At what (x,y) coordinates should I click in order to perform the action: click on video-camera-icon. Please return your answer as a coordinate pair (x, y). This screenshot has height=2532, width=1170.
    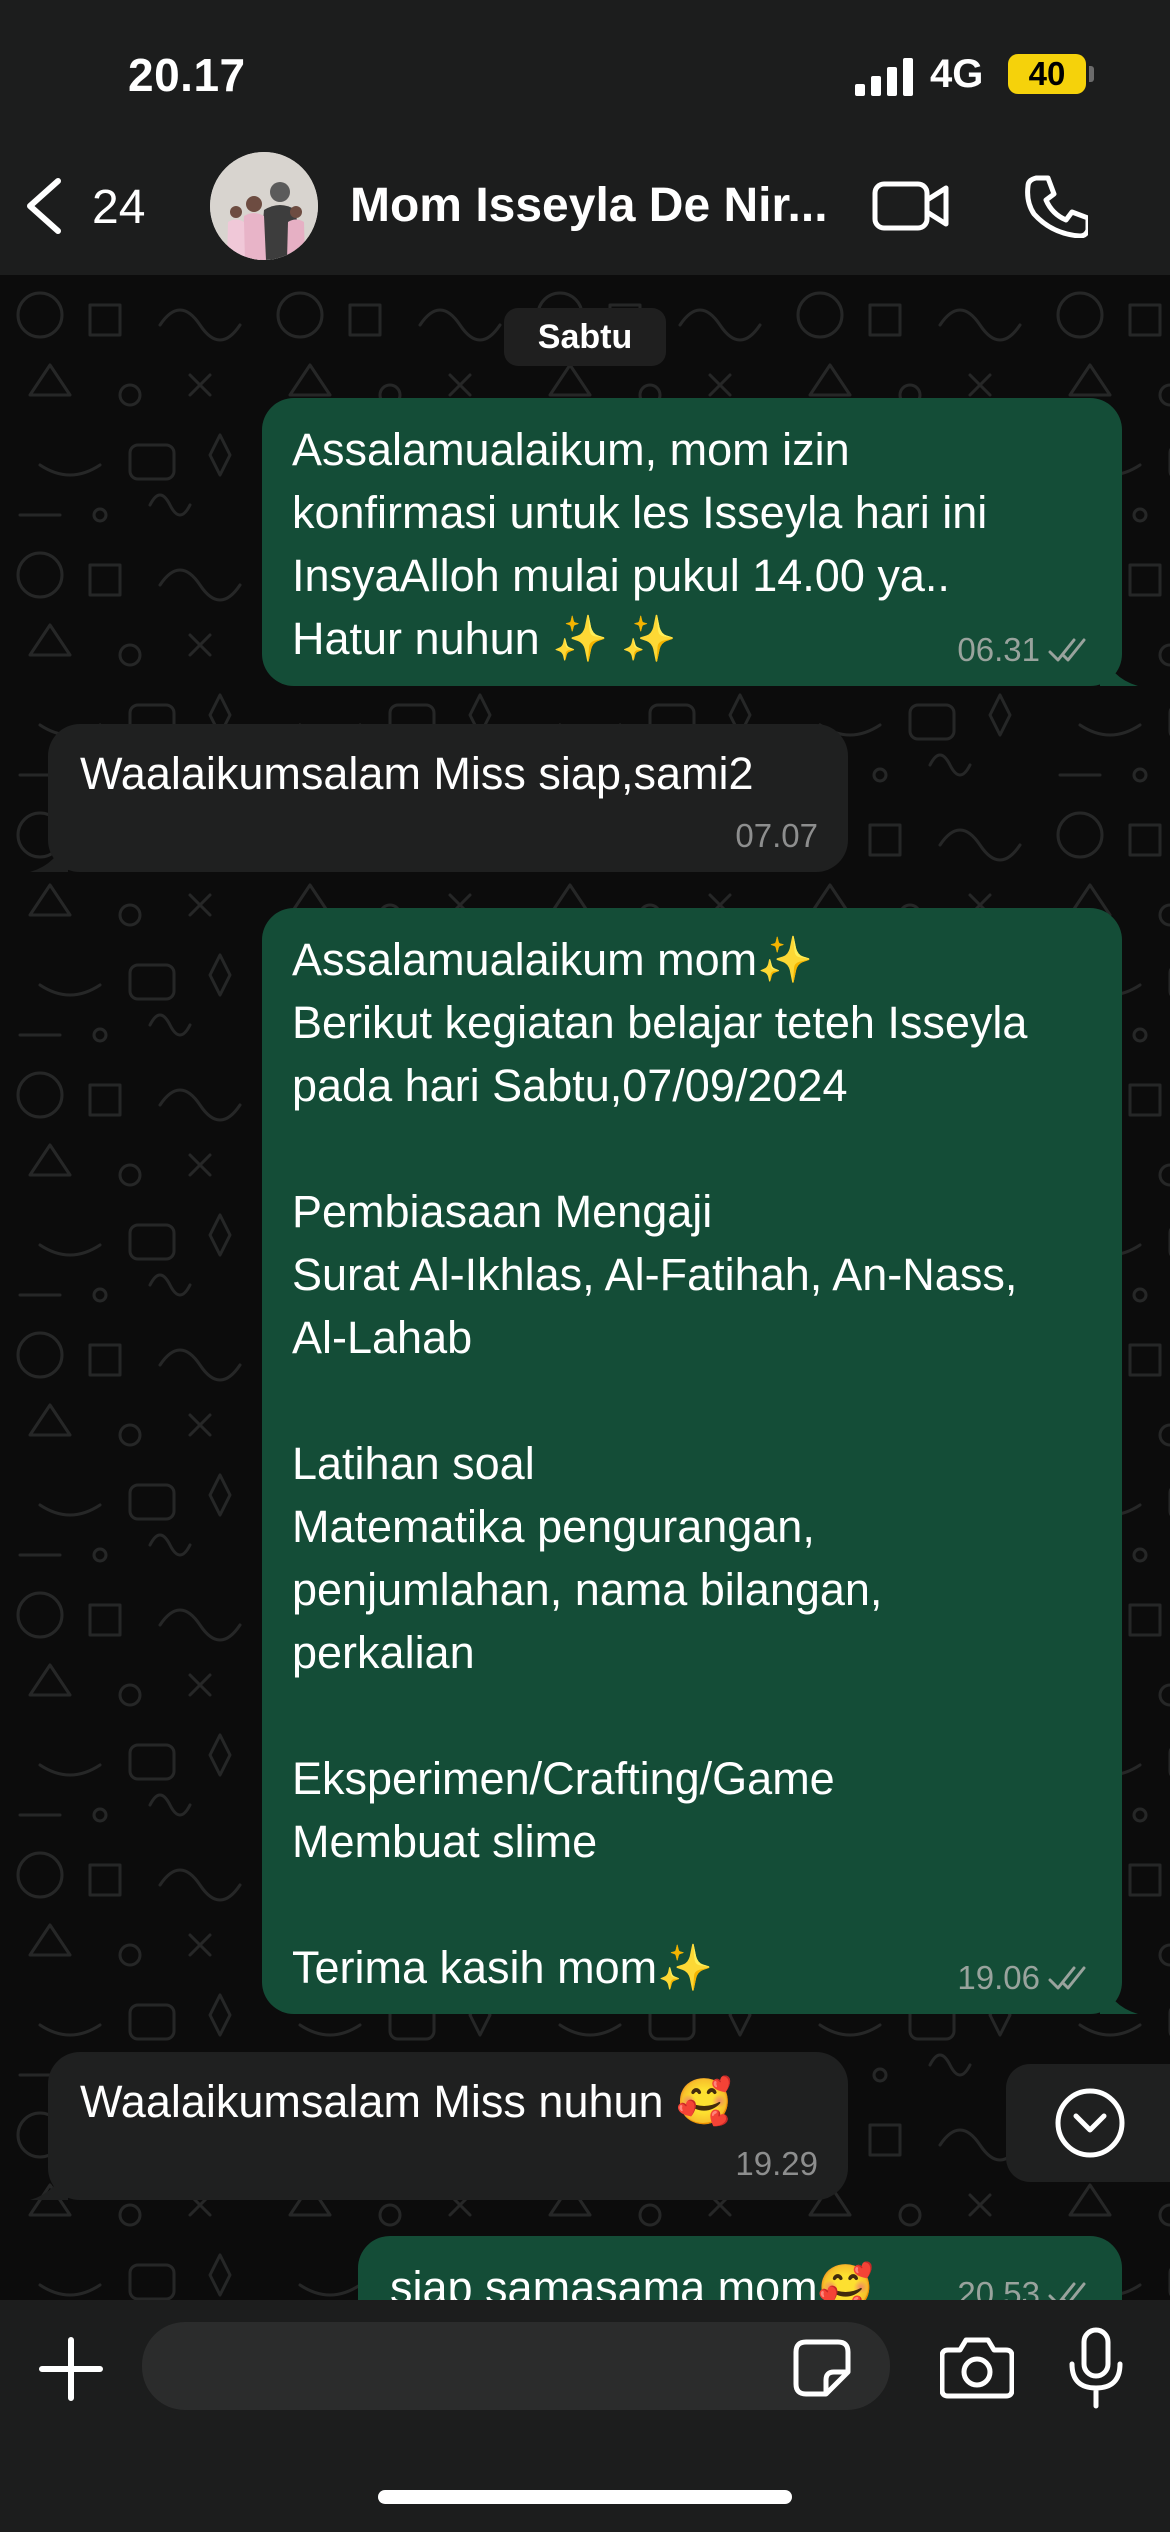
    Looking at the image, I should click on (911, 206).